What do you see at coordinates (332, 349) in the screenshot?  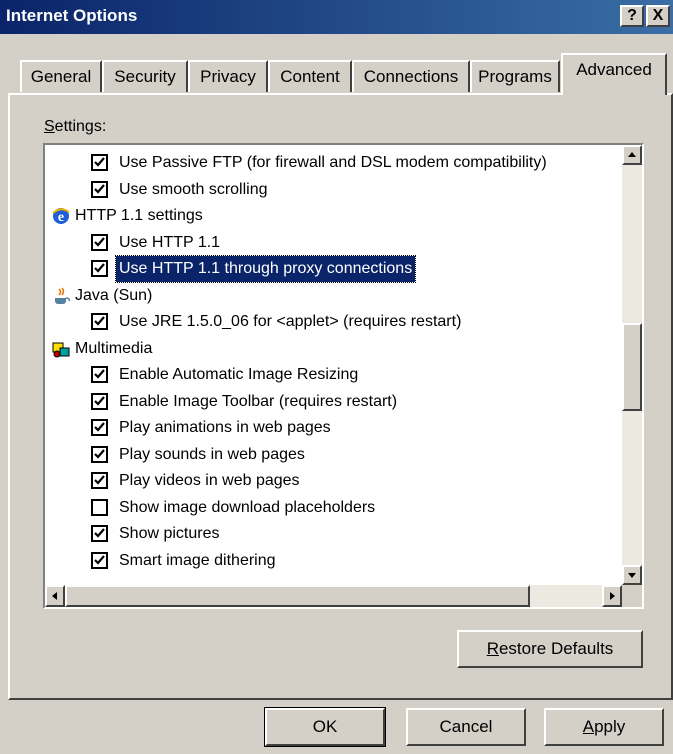 I see `settings-group-header: Multimedia` at bounding box center [332, 349].